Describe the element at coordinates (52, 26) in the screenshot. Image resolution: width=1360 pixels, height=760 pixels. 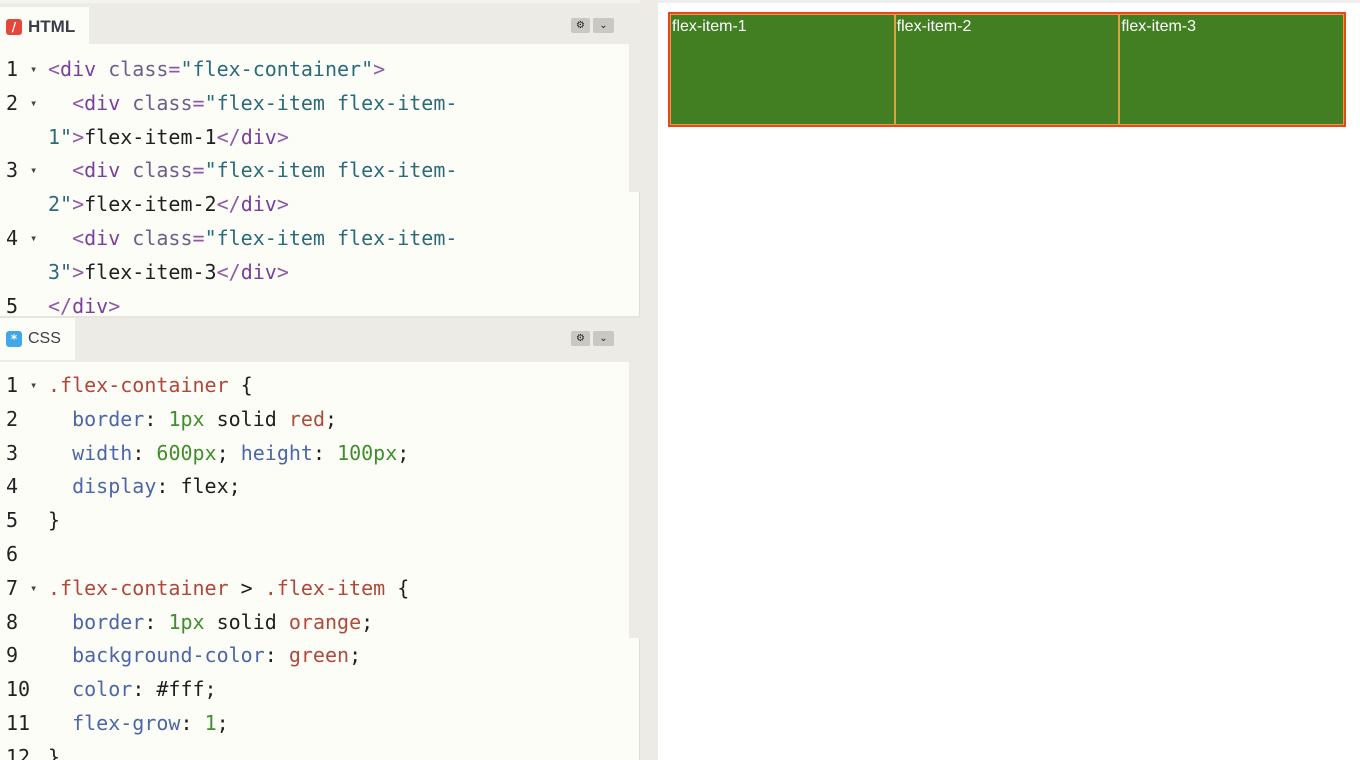
I see `html-pane-title: HTML` at that location.